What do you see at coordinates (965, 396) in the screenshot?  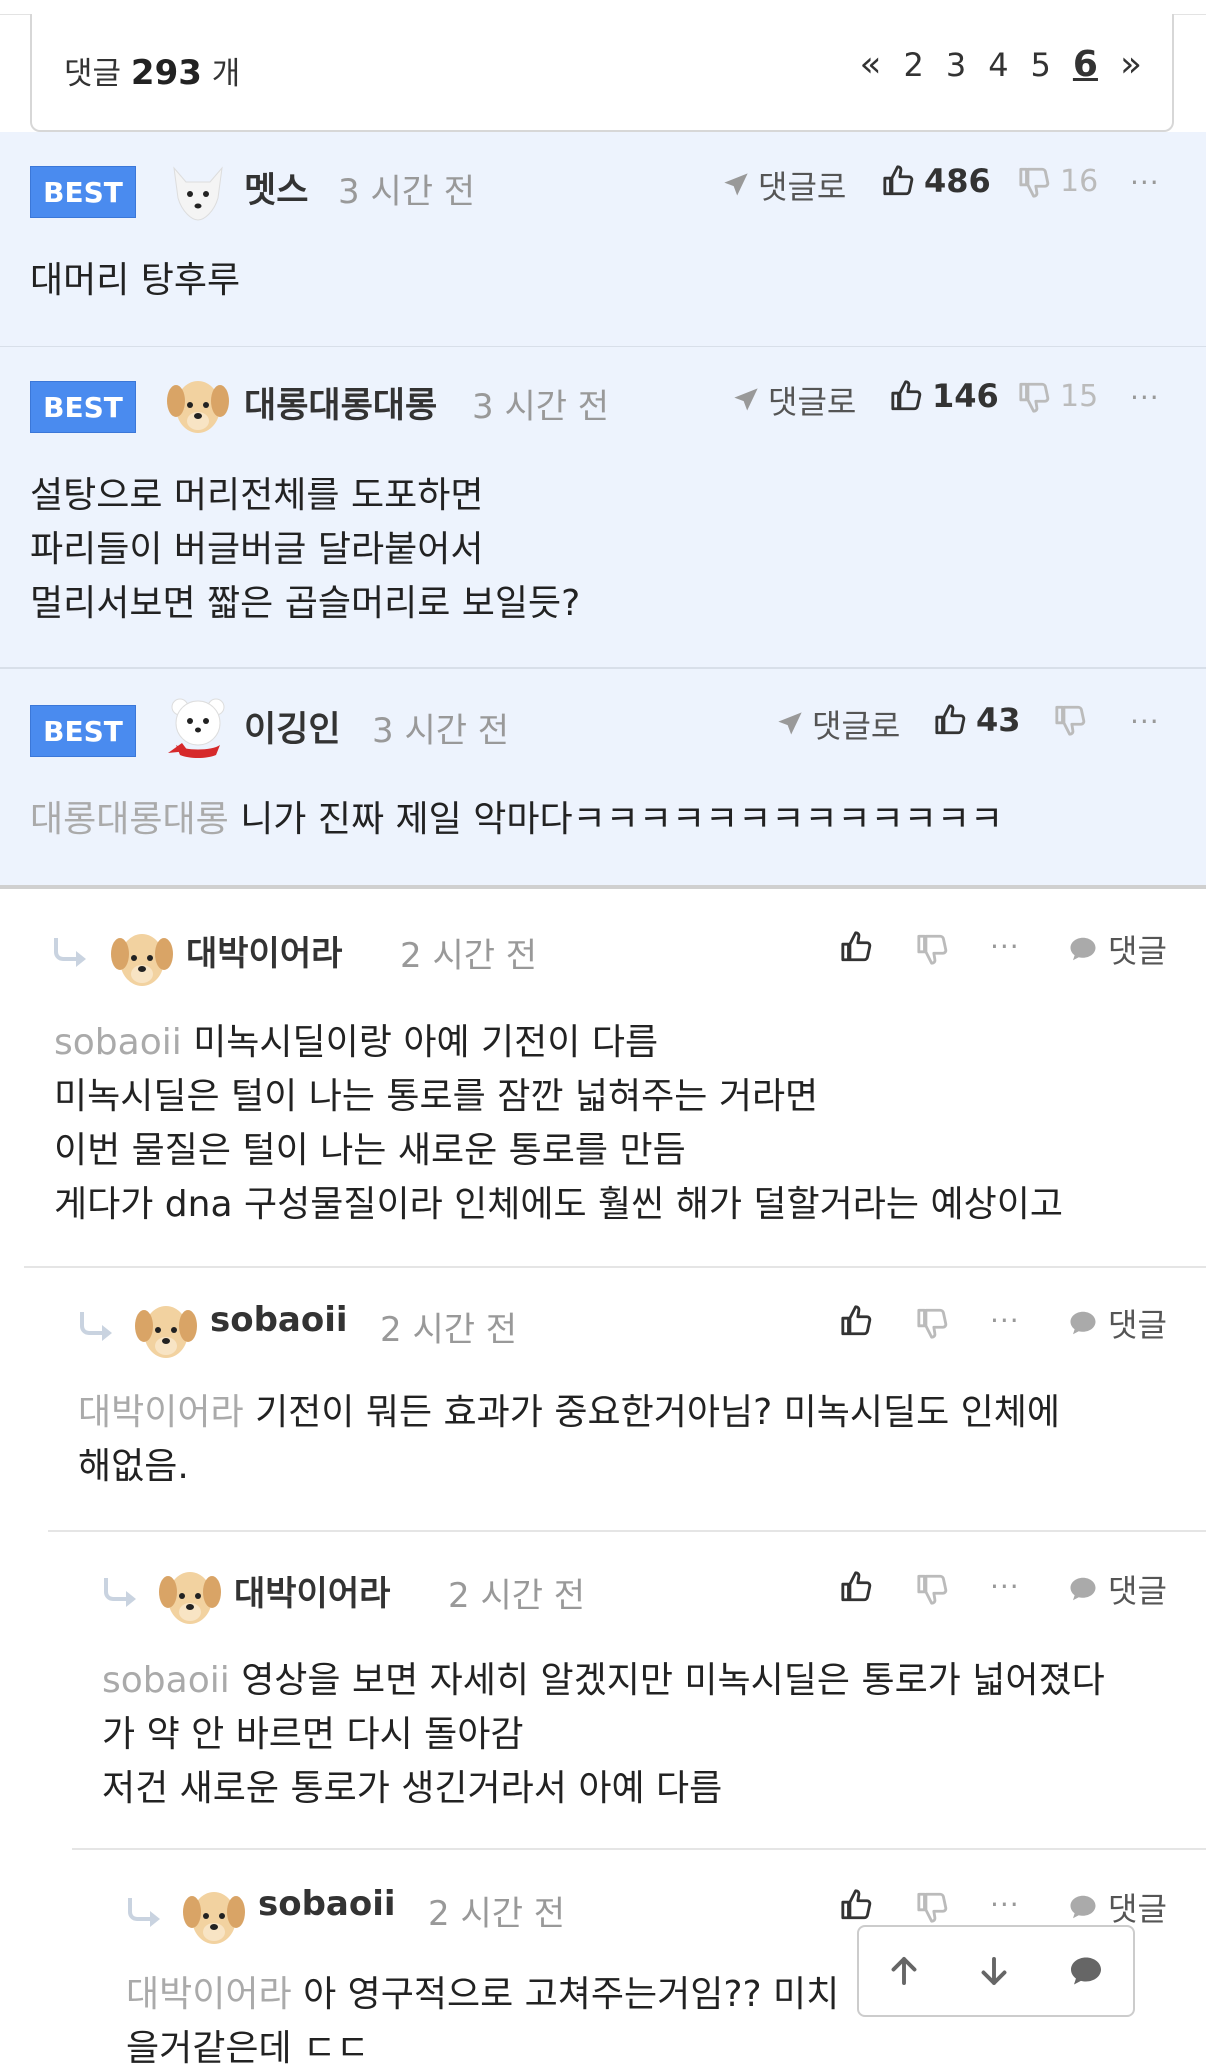 I see `upvote-count: 146` at bounding box center [965, 396].